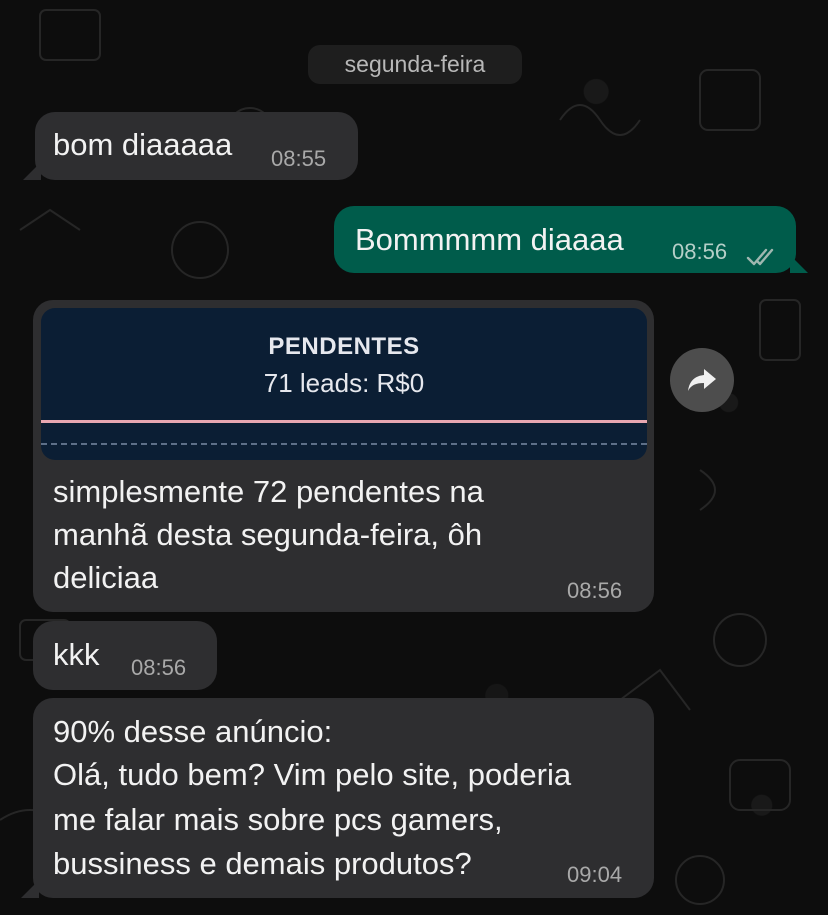 This screenshot has height=915, width=828. I want to click on message-text-line: deliciaa, so click(106, 577).